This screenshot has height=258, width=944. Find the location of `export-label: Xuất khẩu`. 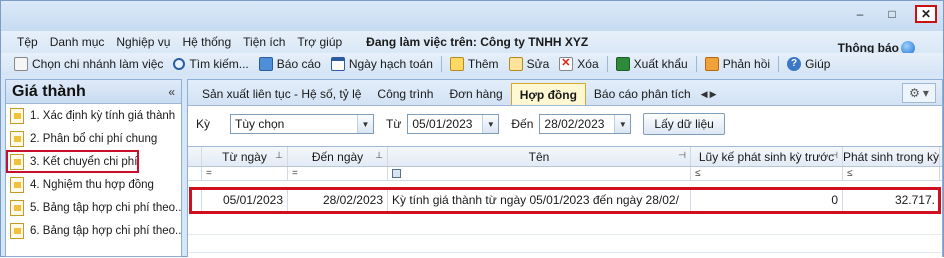

export-label: Xuất khẩu is located at coordinates (660, 64).